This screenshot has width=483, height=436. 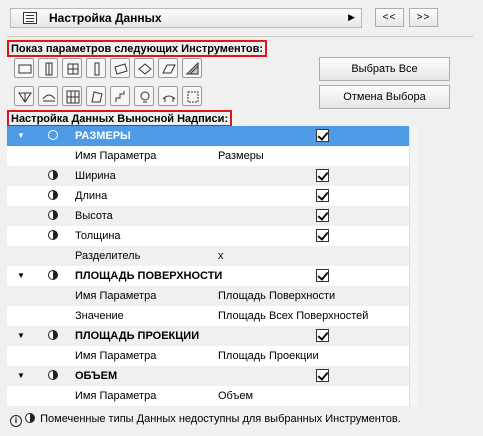 I want to click on row-label: Толщина, so click(x=98, y=236).